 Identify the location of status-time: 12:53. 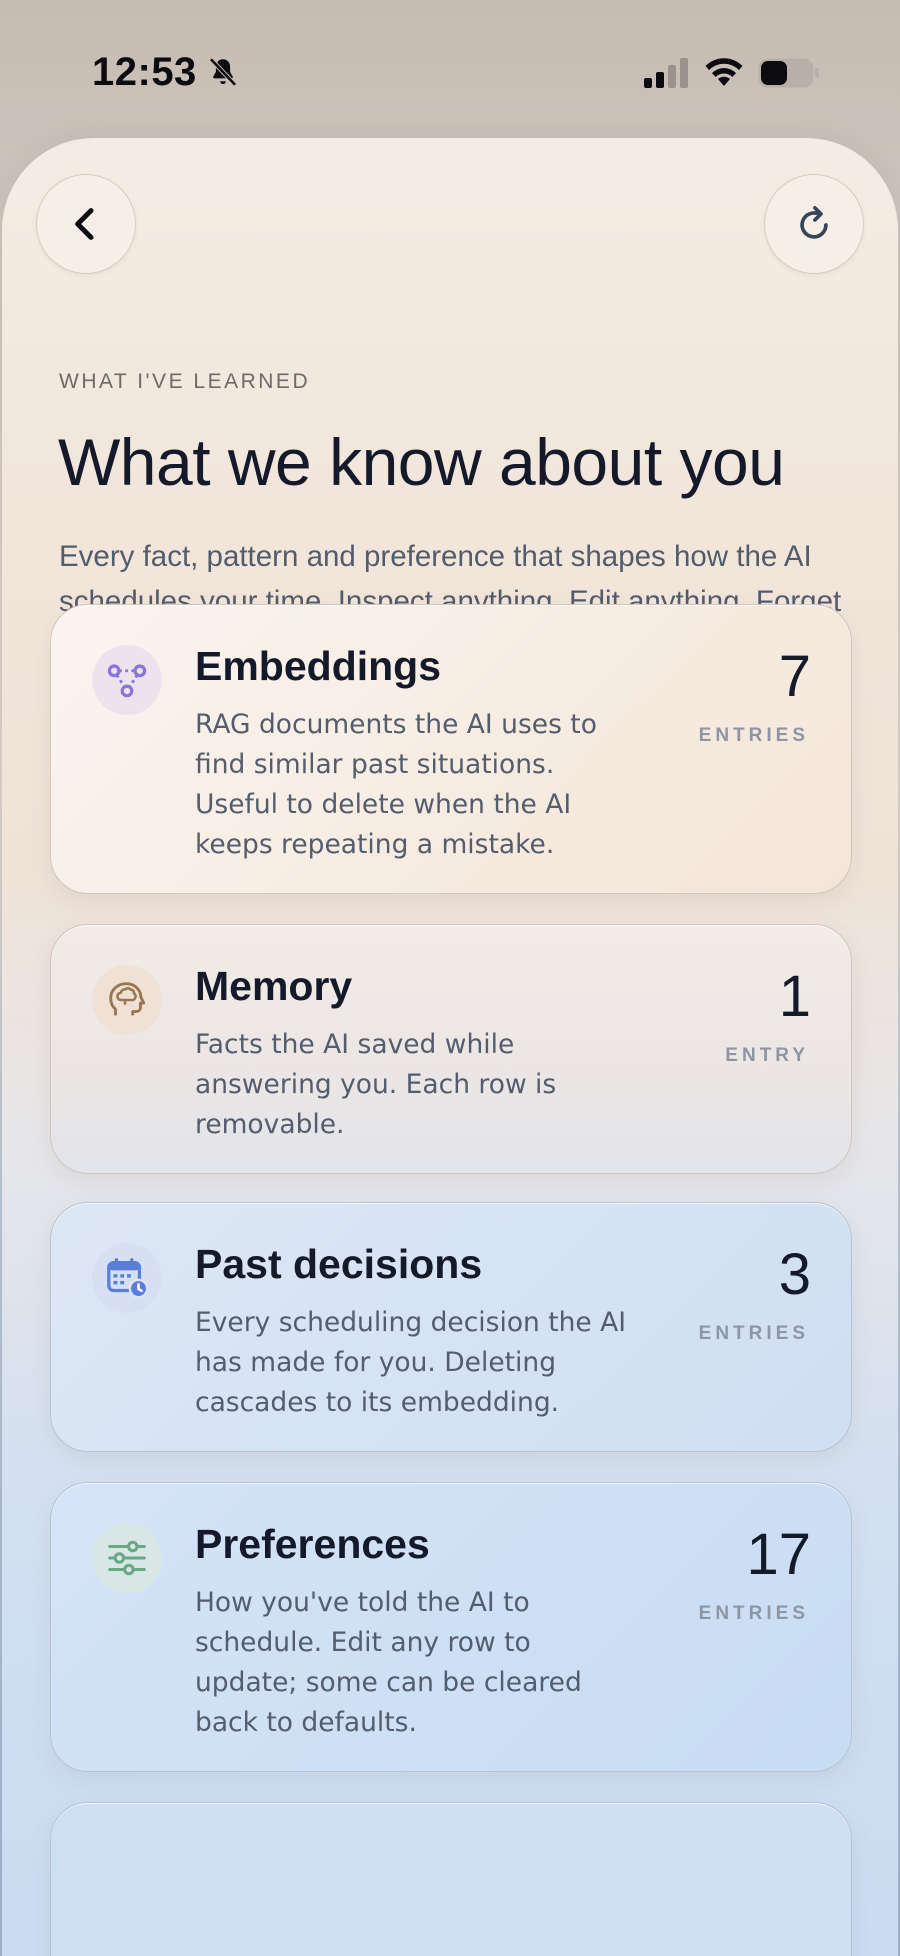
(144, 72).